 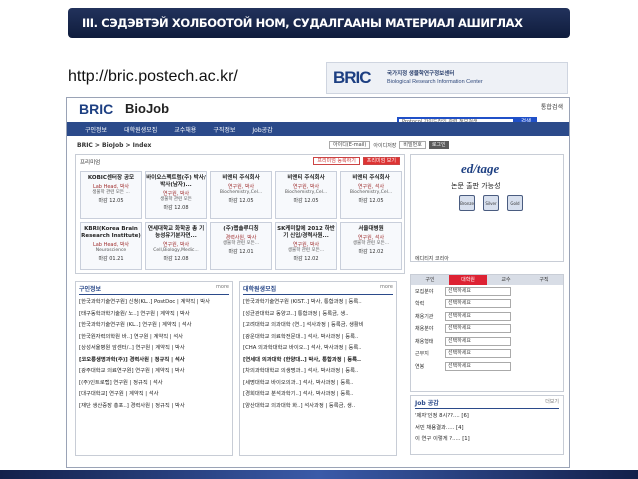 What do you see at coordinates (318, 129) in the screenshot?
I see `main-nav: 구인정보 대학원생모집 교수채용 구직정보 Job공감` at bounding box center [318, 129].